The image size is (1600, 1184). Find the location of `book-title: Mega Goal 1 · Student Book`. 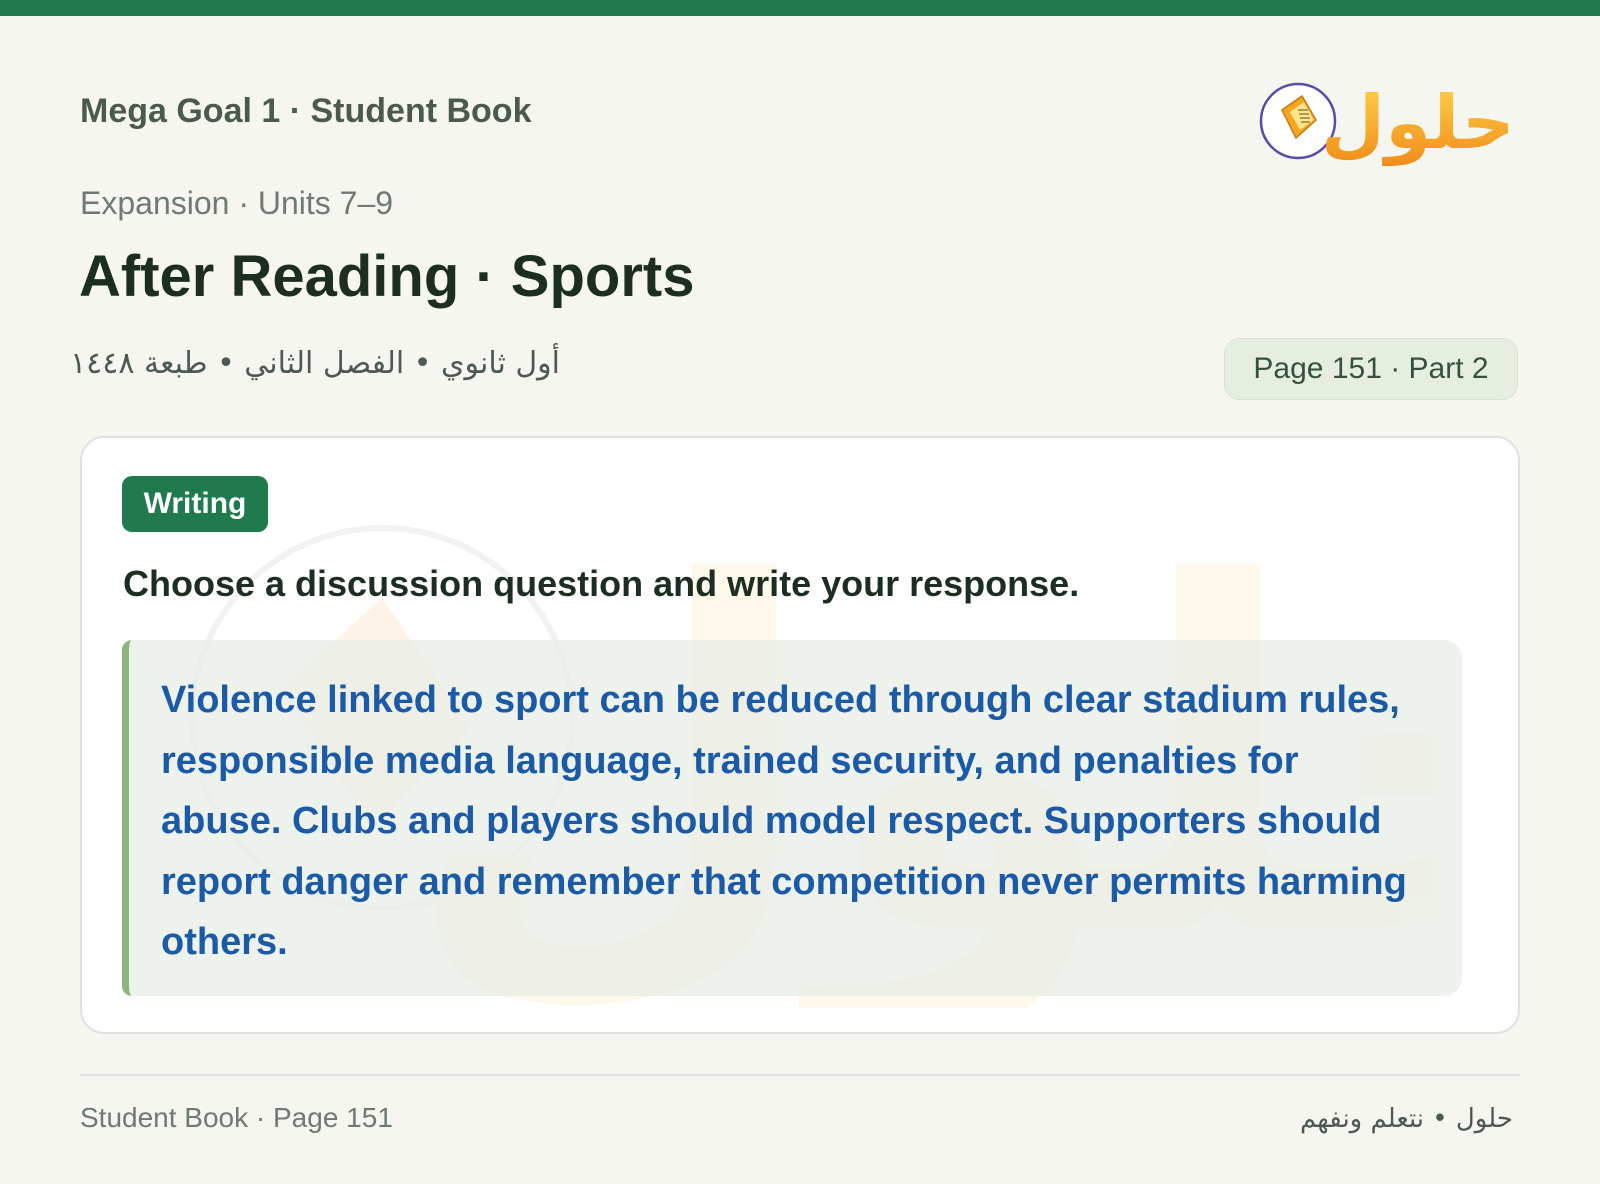

book-title: Mega Goal 1 · Student Book is located at coordinates (306, 111).